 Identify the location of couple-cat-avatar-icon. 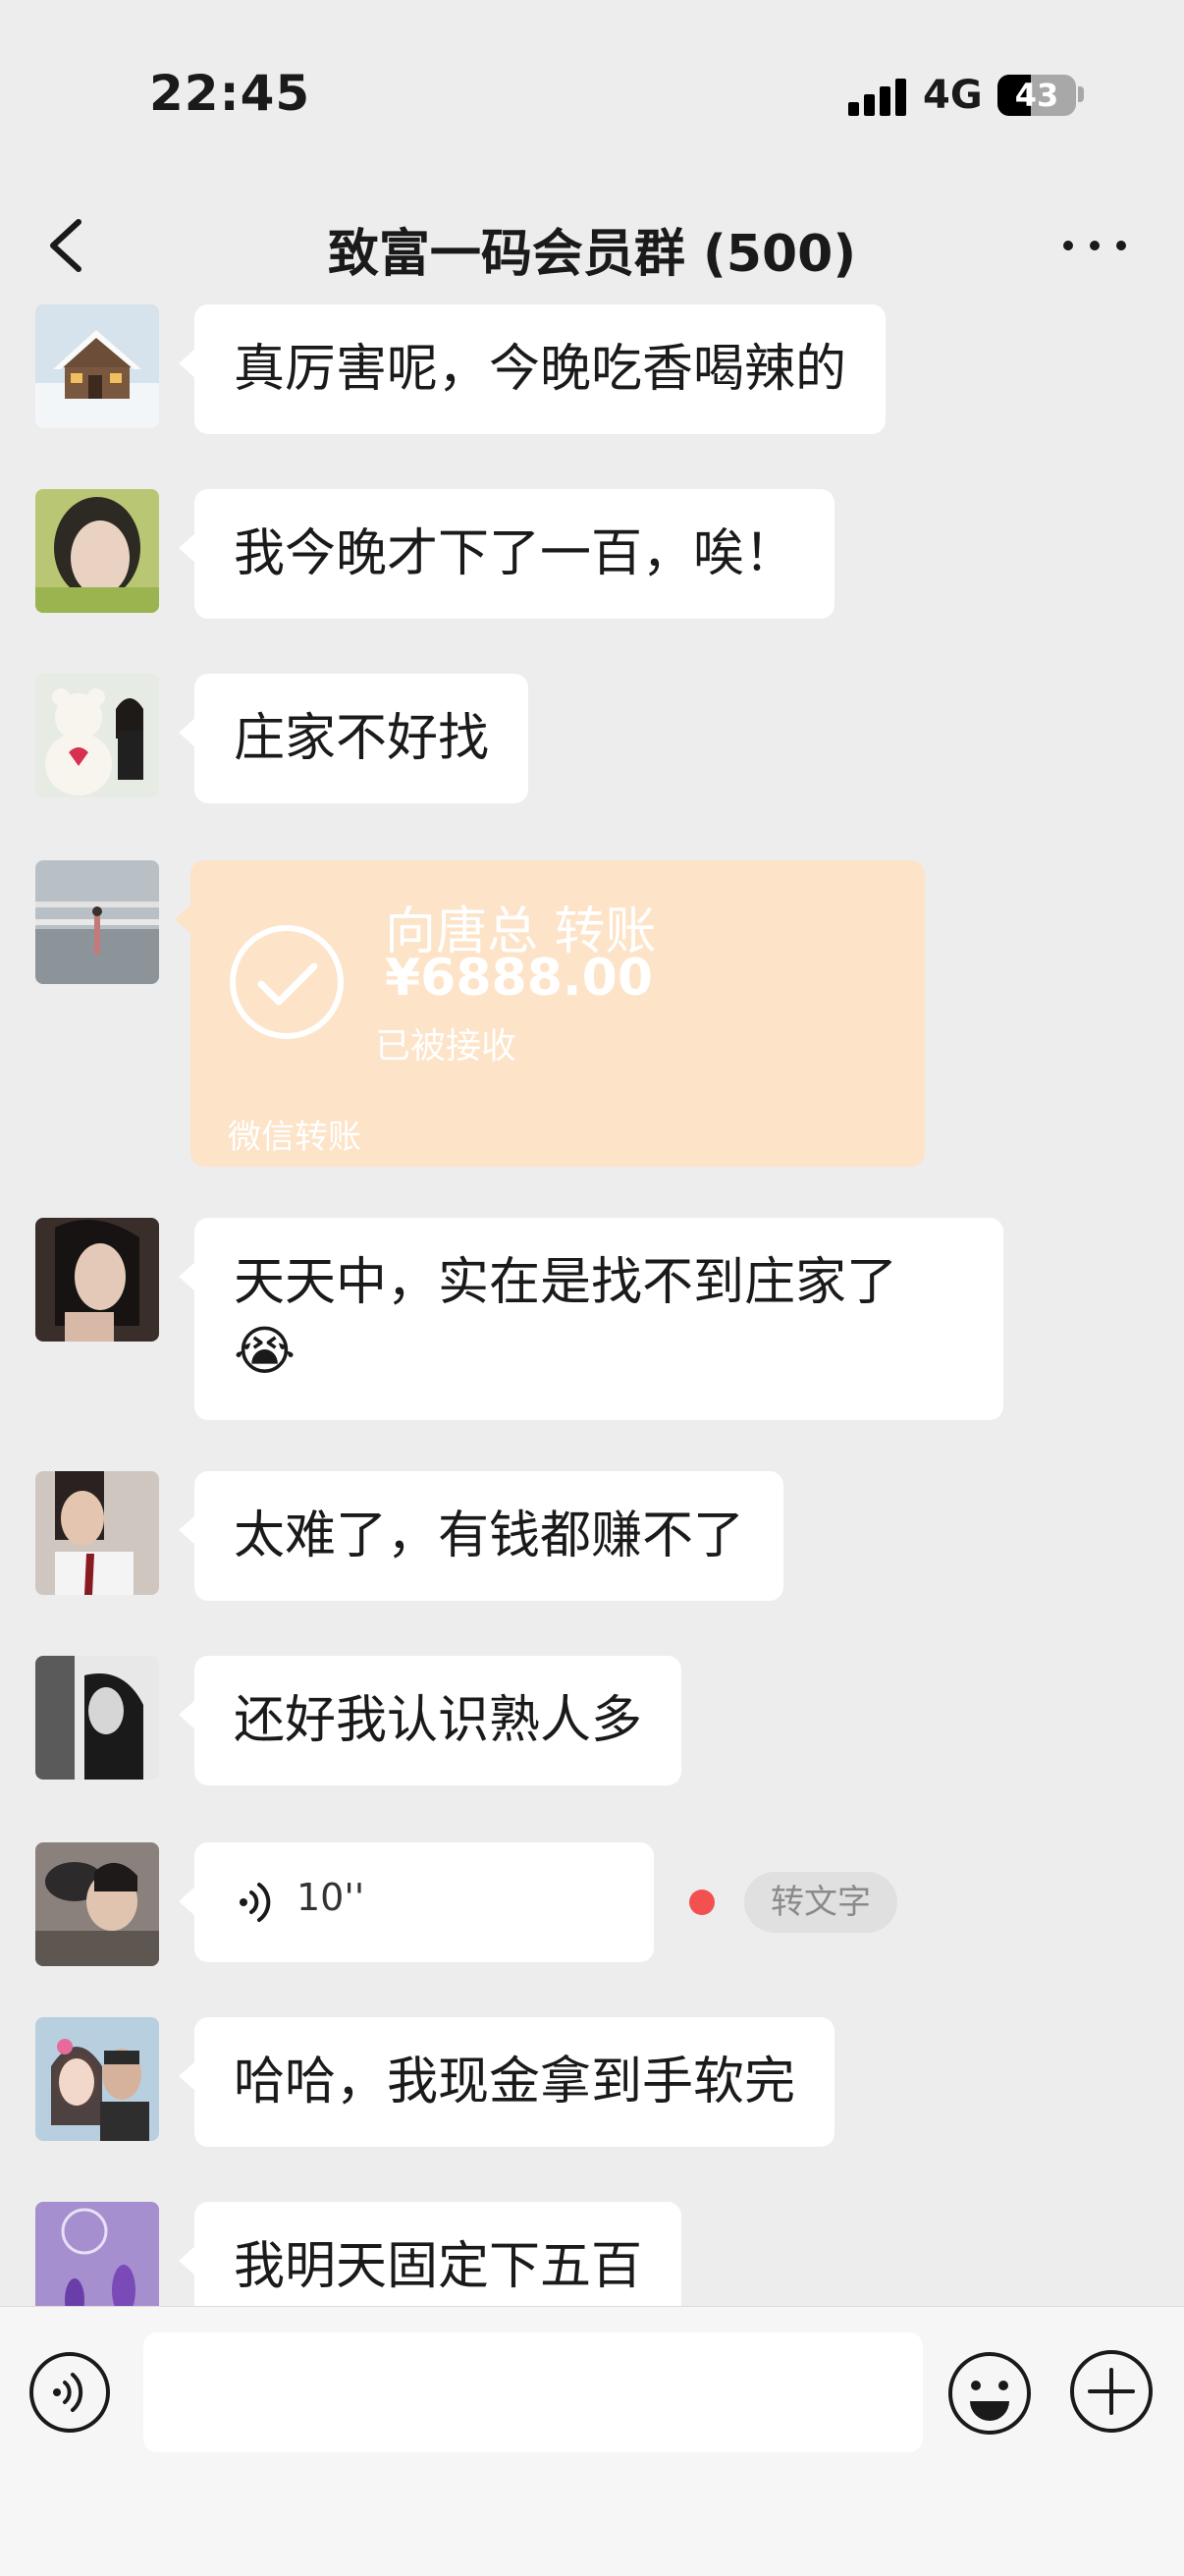
(97, 1904).